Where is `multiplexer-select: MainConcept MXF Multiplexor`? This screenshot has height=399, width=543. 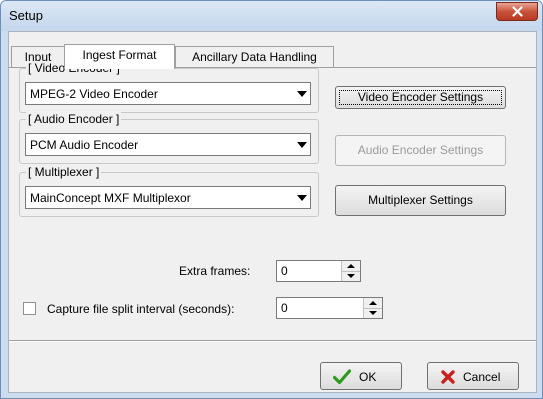 multiplexer-select: MainConcept MXF Multiplexor is located at coordinates (168, 197).